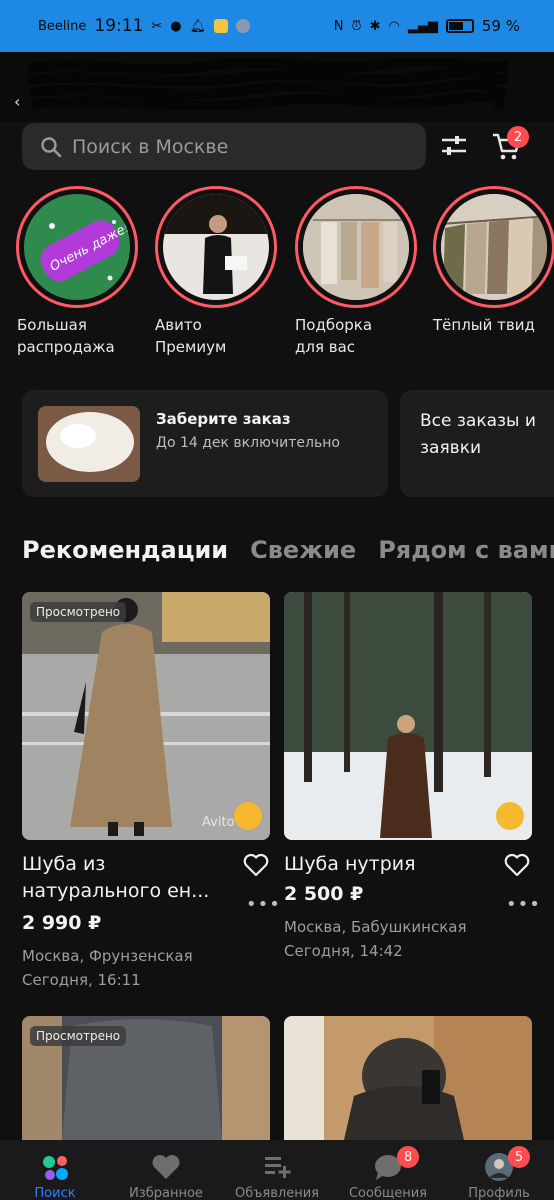 The width and height of the screenshot is (554, 1200). Describe the element at coordinates (55, 1193) in the screenshot. I see `nav-label: Поиск` at that location.